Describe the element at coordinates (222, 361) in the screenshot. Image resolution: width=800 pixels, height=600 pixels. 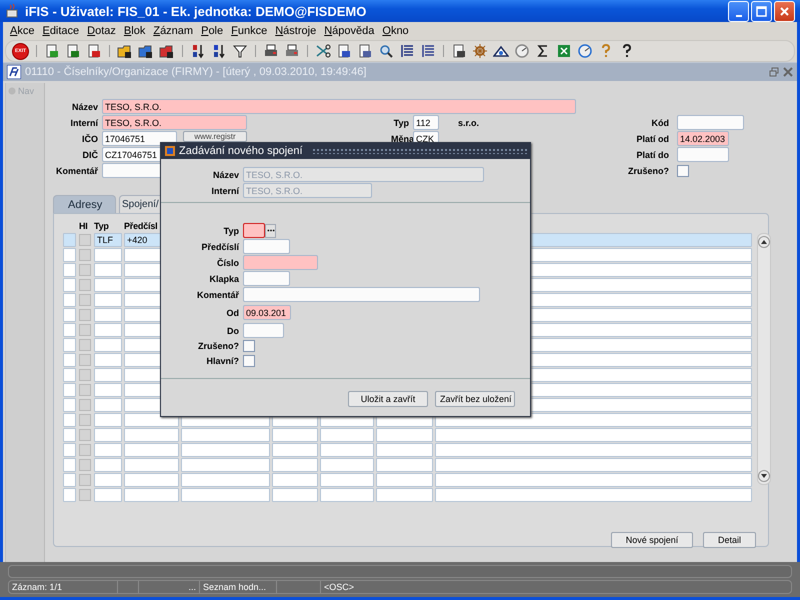
I see `field-label: Hlavní?` at that location.